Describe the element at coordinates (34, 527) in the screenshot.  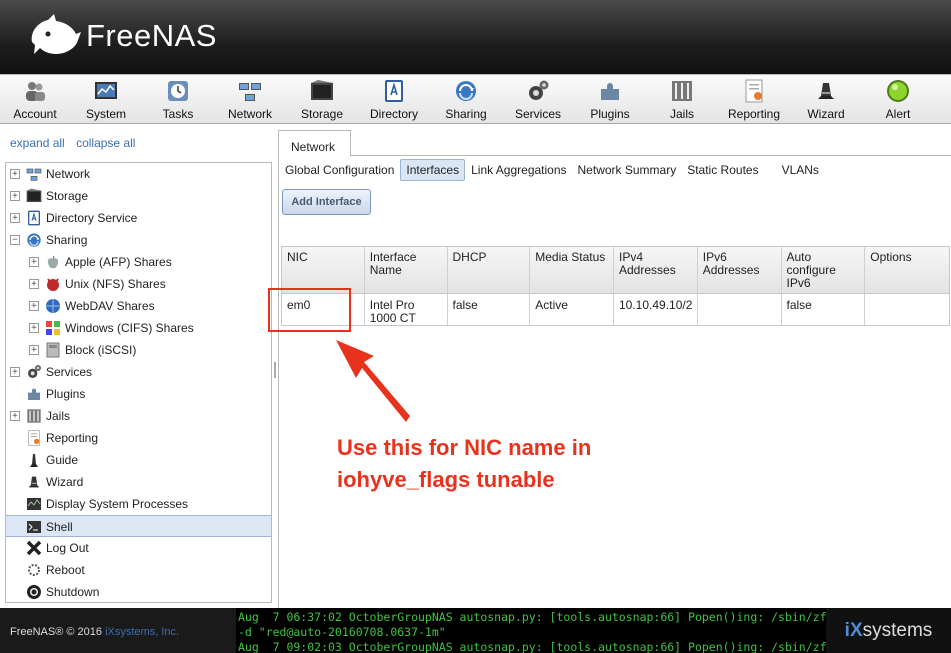
I see `shell-icon` at that location.